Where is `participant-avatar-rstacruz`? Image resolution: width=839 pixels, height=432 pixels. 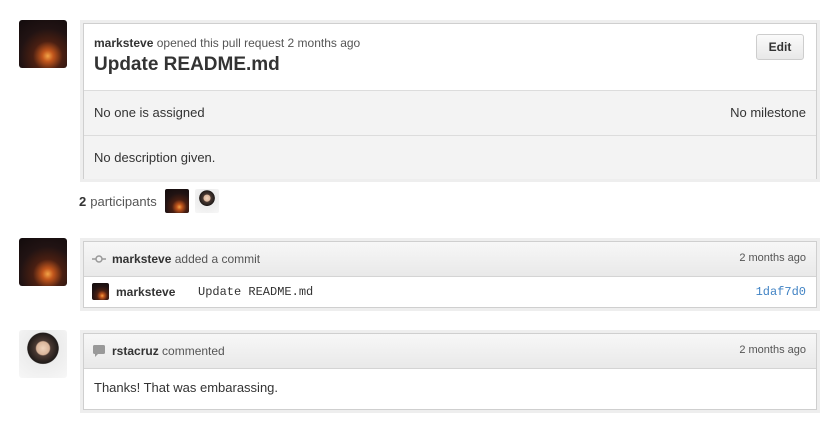
participant-avatar-rstacruz is located at coordinates (206, 201).